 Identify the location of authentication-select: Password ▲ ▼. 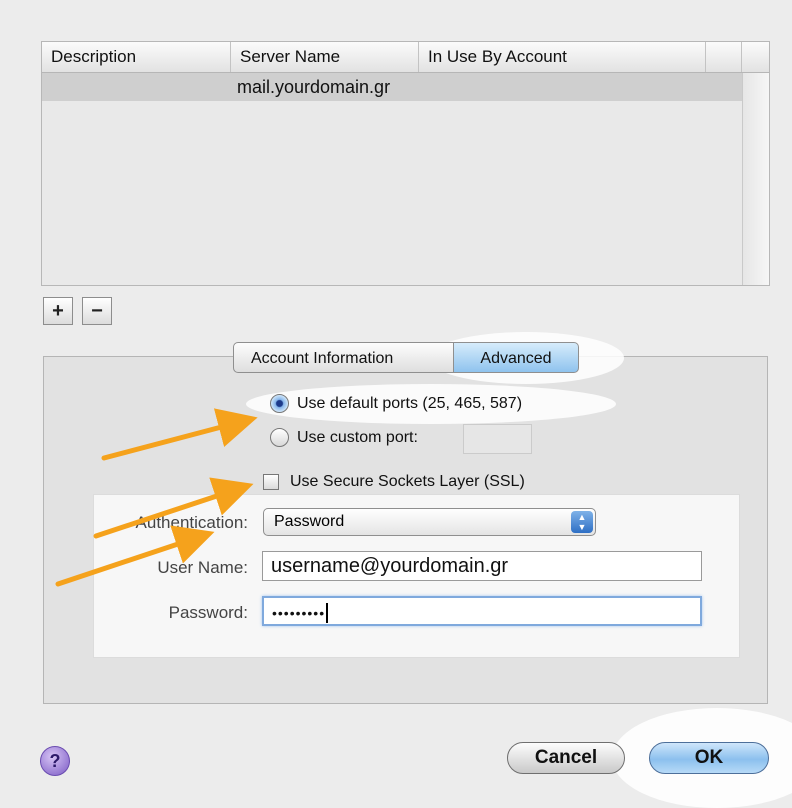
(429, 522).